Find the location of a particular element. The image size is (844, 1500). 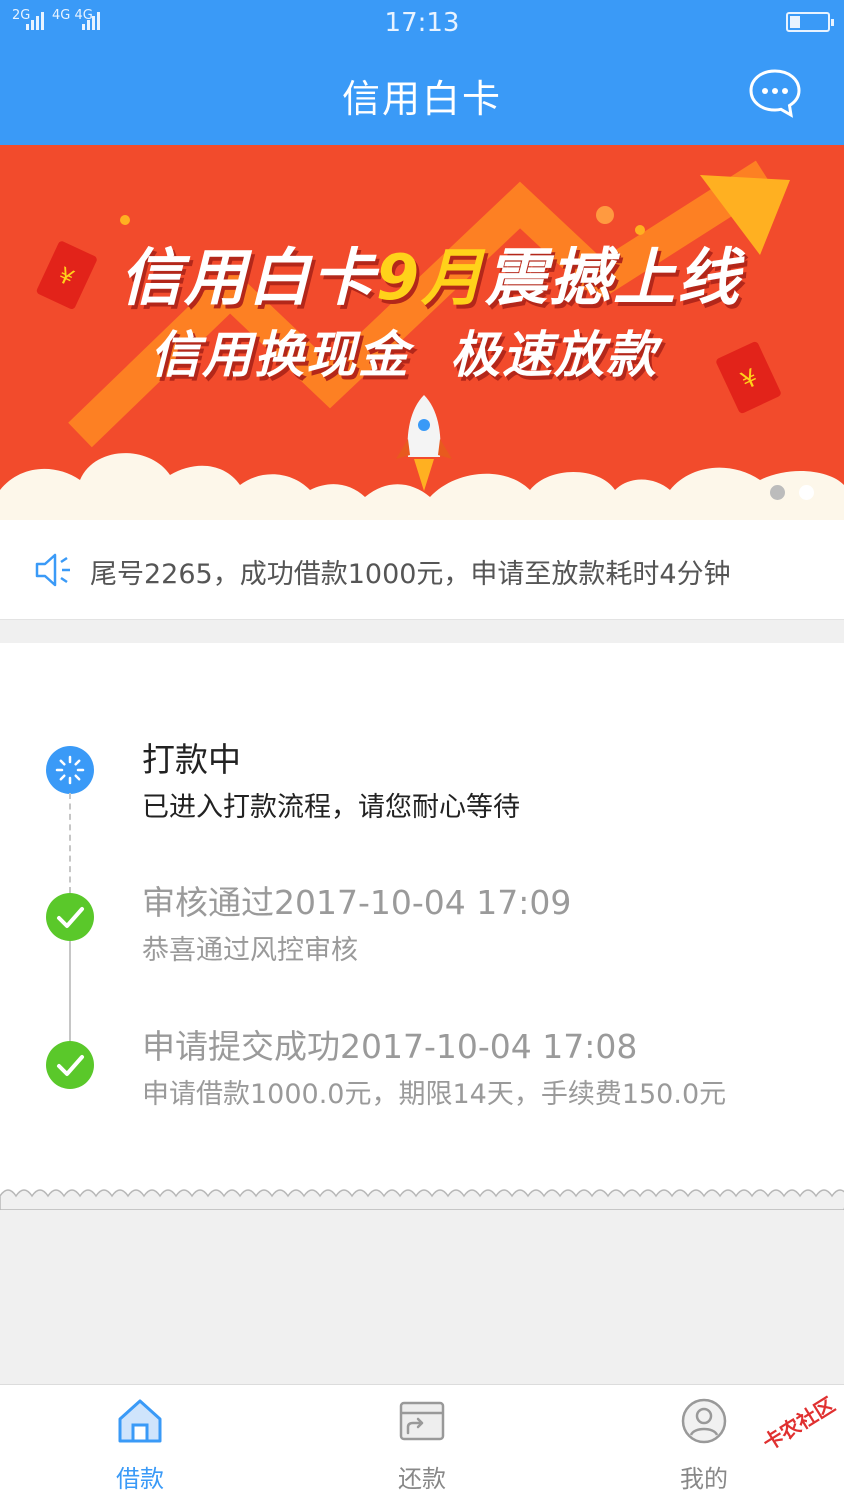

banner-headline-a: 信用白卡 is located at coordinates (248, 277).